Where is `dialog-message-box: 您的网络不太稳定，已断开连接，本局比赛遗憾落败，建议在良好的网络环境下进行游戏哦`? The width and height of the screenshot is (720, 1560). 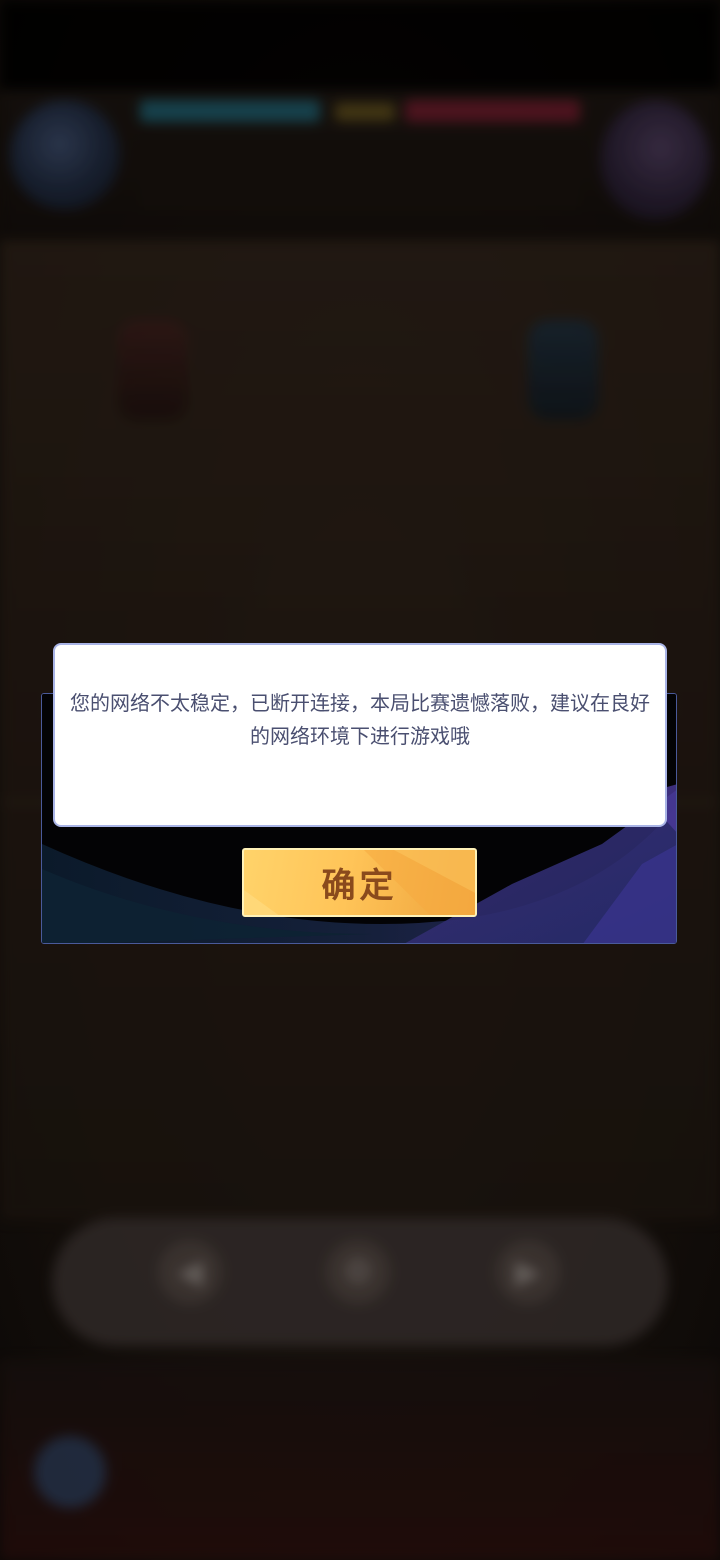 dialog-message-box: 您的网络不太稳定，已断开连接，本局比赛遗憾落败，建议在良好的网络环境下进行游戏哦 is located at coordinates (360, 735).